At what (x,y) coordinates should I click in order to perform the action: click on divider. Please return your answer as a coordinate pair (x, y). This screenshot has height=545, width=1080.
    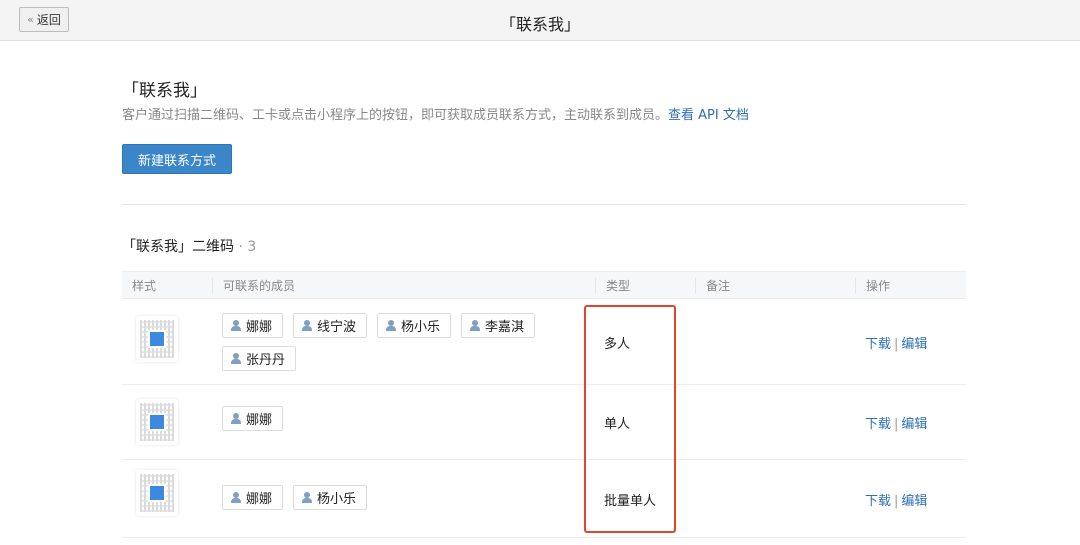
    Looking at the image, I should click on (544, 204).